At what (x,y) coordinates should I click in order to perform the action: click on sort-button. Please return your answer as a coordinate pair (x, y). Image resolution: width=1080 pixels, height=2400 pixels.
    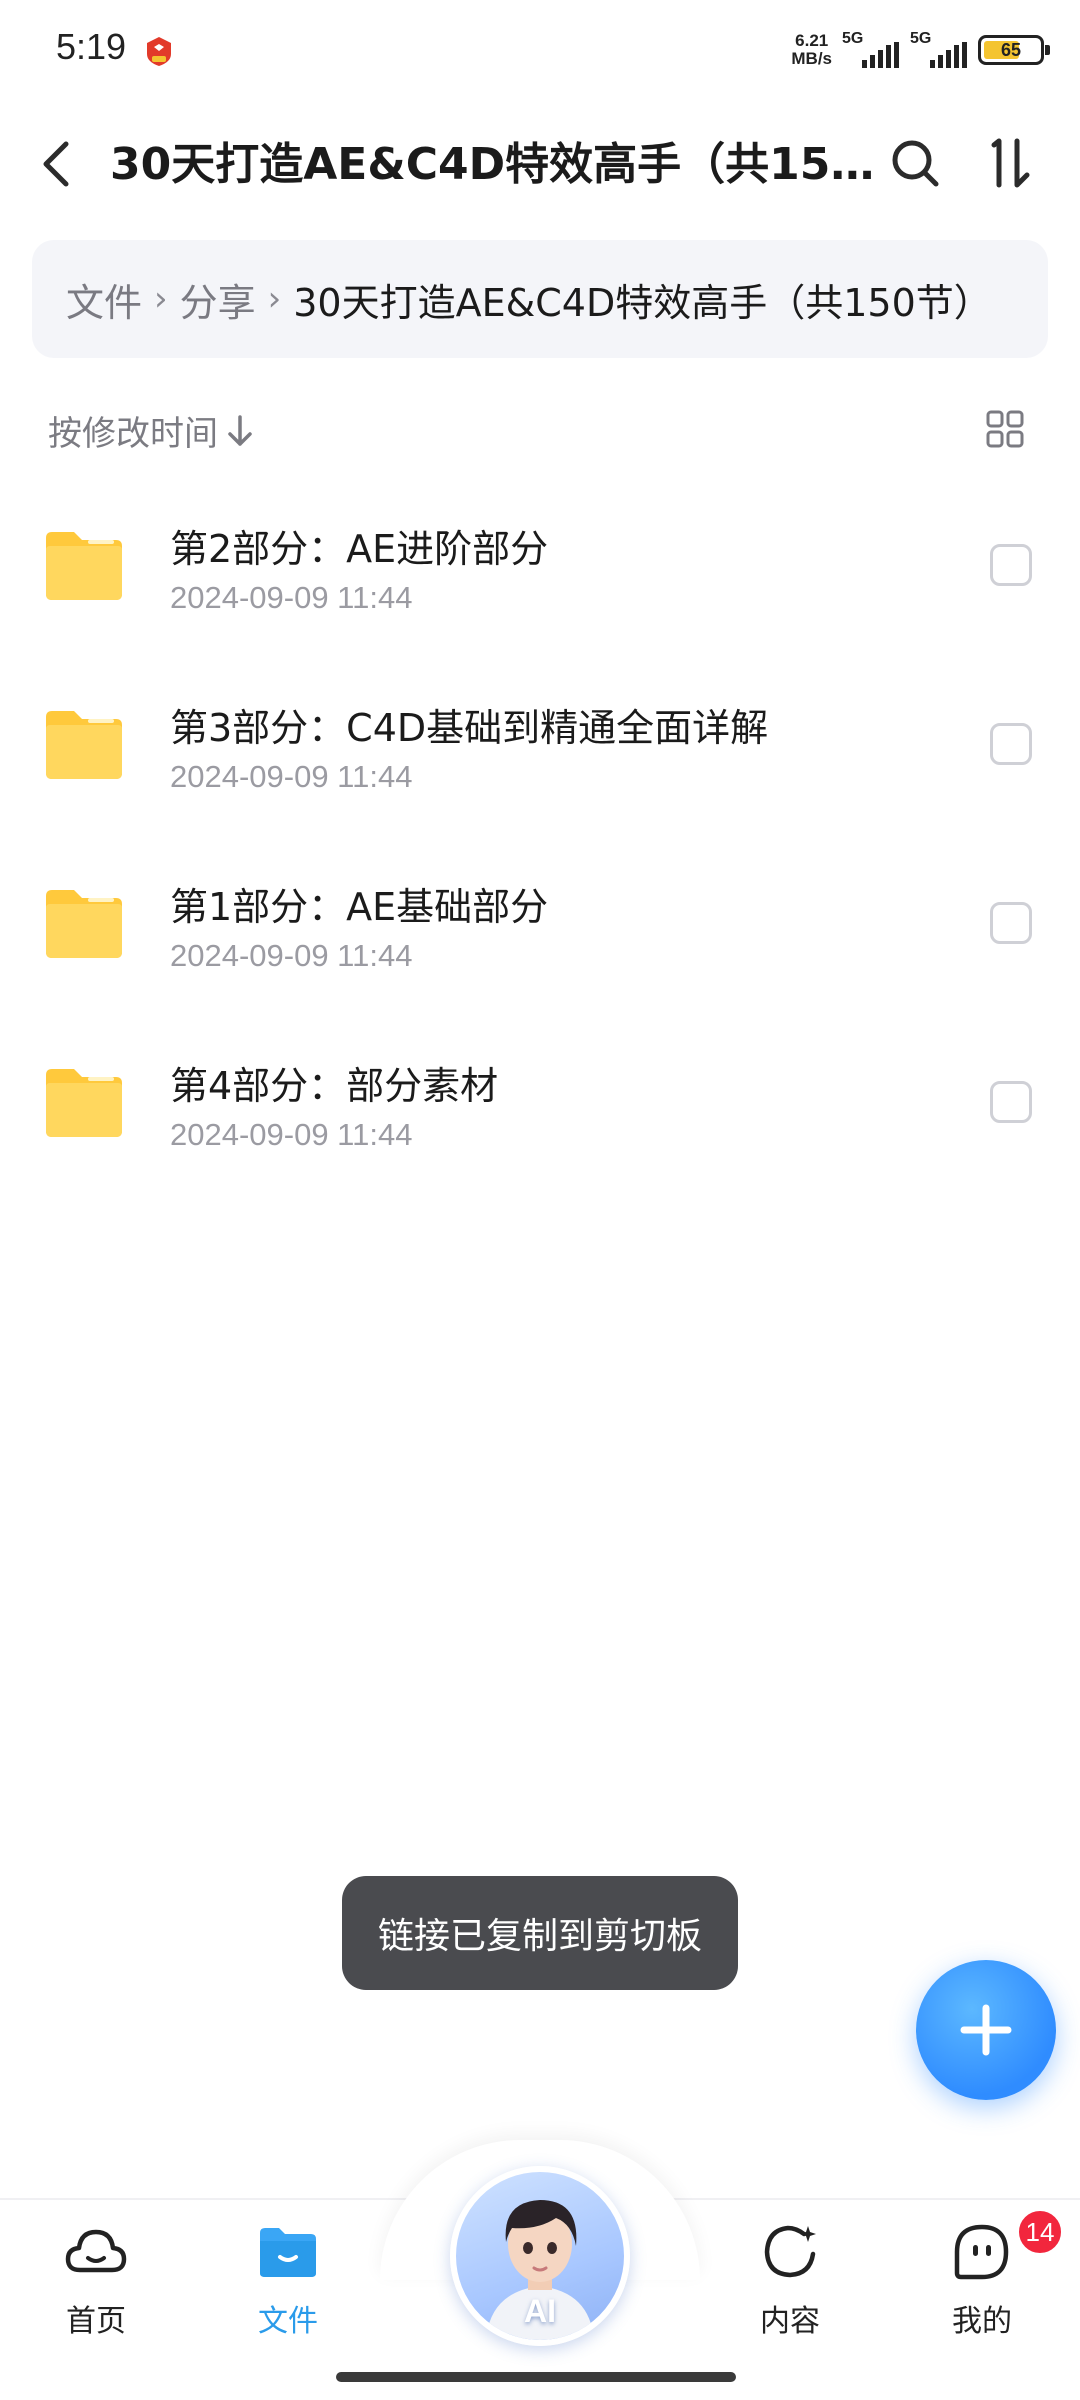
    Looking at the image, I should click on (1008, 164).